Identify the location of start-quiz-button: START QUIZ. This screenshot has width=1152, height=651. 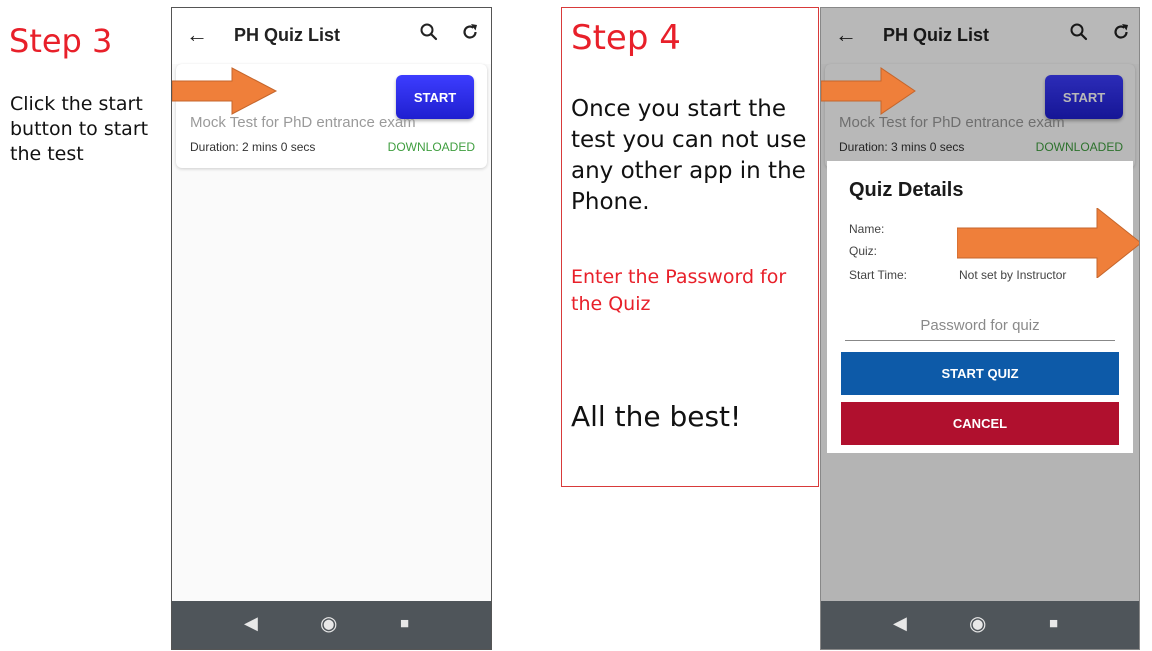
(980, 373).